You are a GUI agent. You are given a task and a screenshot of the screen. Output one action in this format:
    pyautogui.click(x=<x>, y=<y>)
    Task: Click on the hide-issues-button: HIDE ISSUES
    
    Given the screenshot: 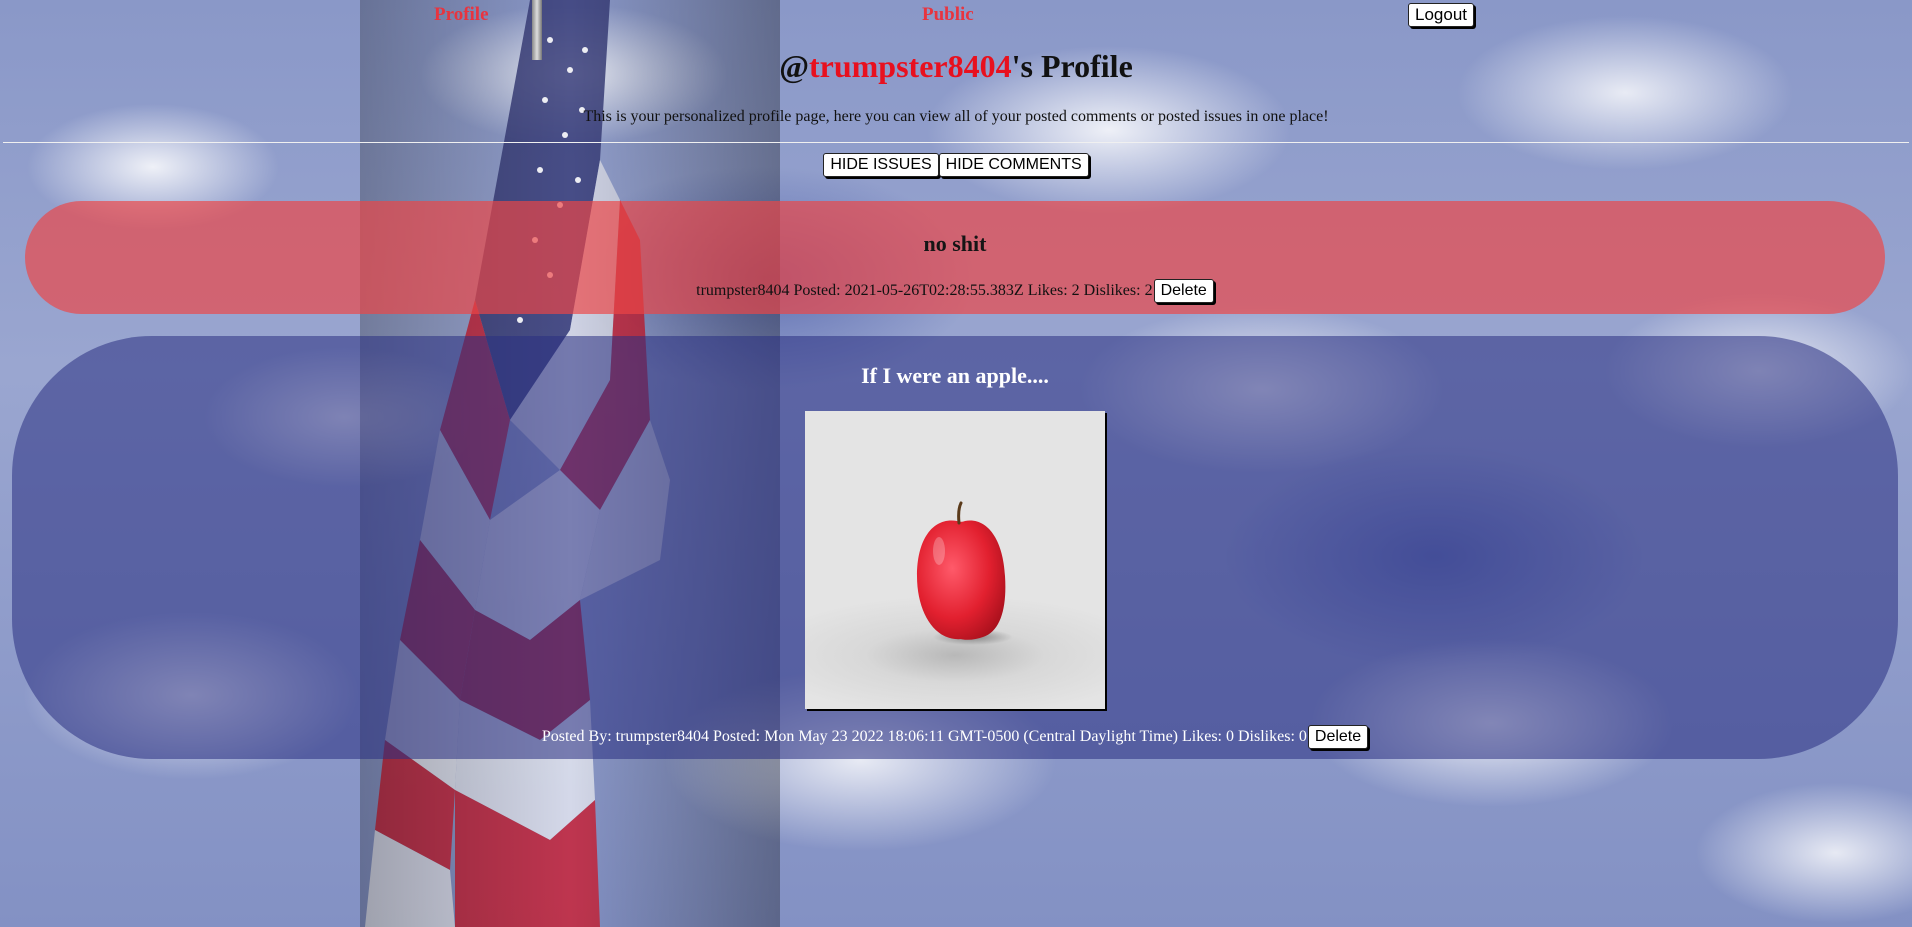 What is the action you would take?
    pyautogui.click(x=881, y=165)
    